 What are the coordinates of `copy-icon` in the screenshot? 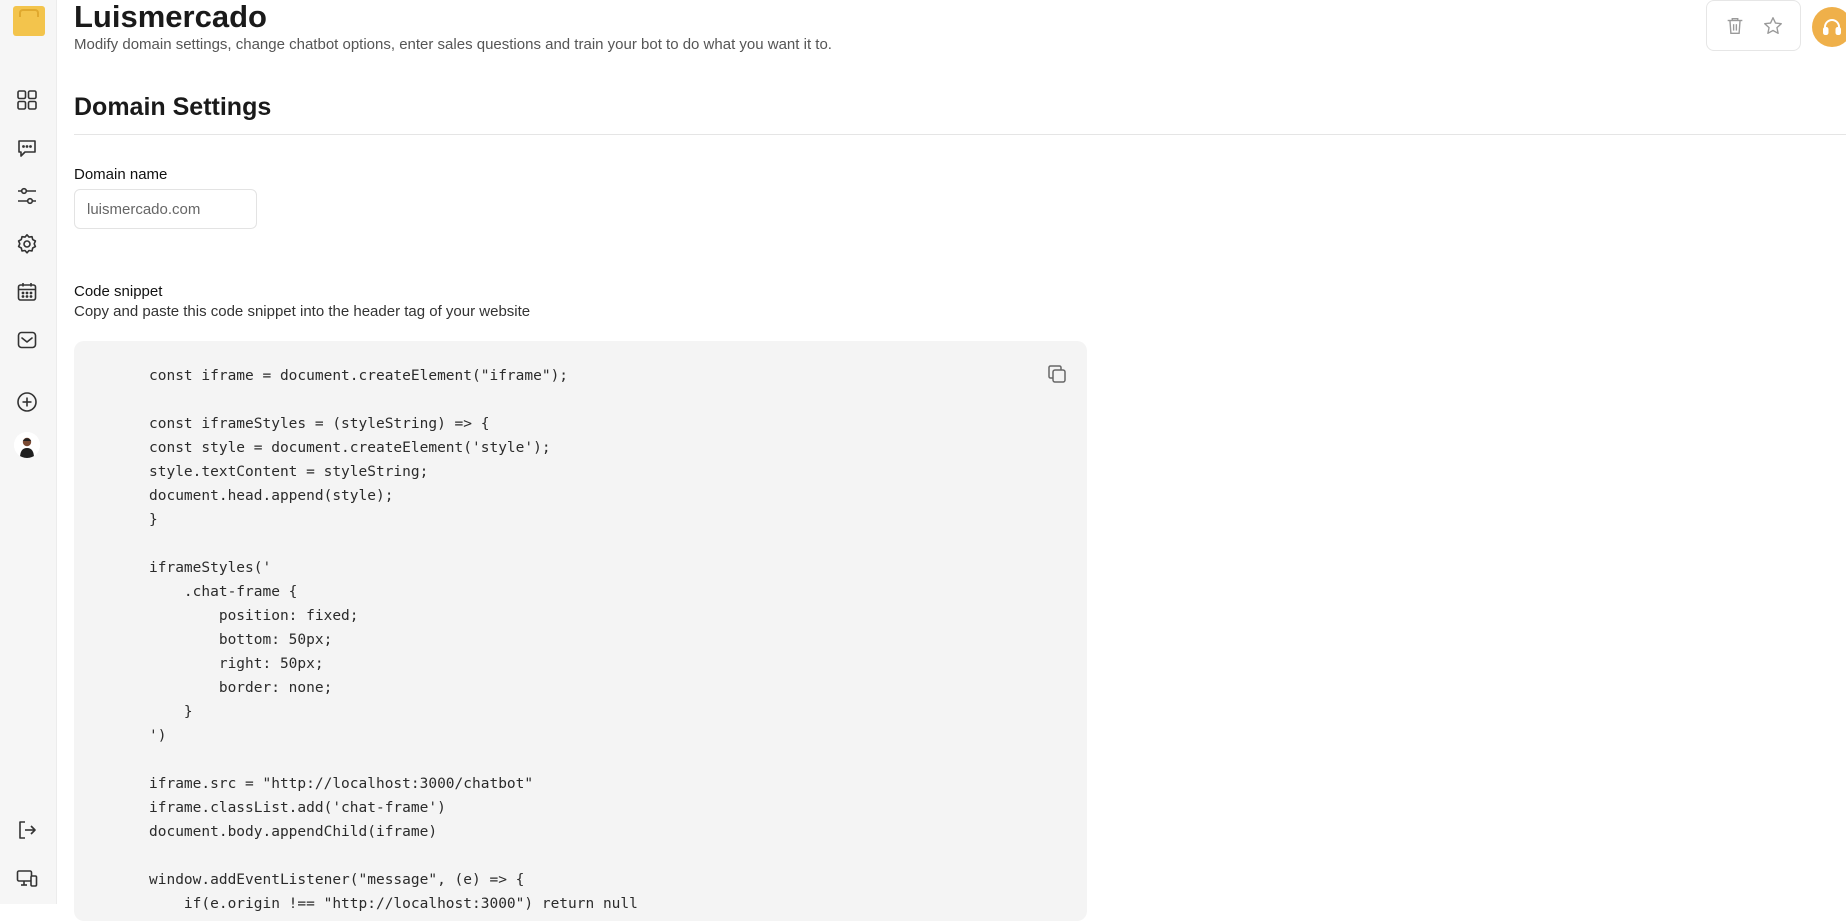 It's located at (1057, 374).